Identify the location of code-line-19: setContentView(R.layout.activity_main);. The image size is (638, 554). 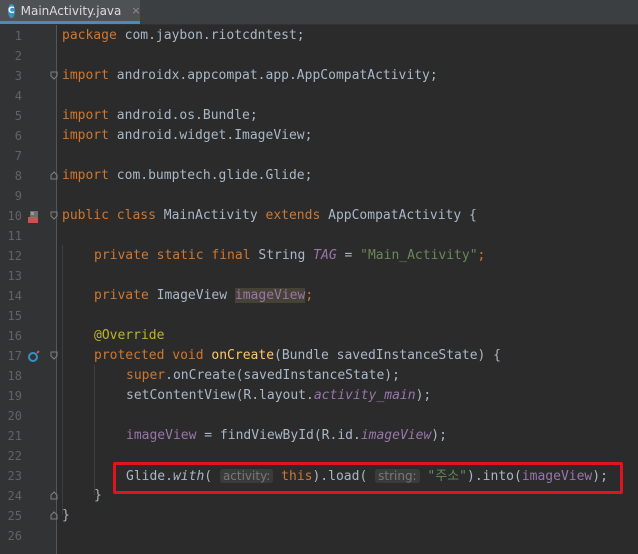
(319, 396).